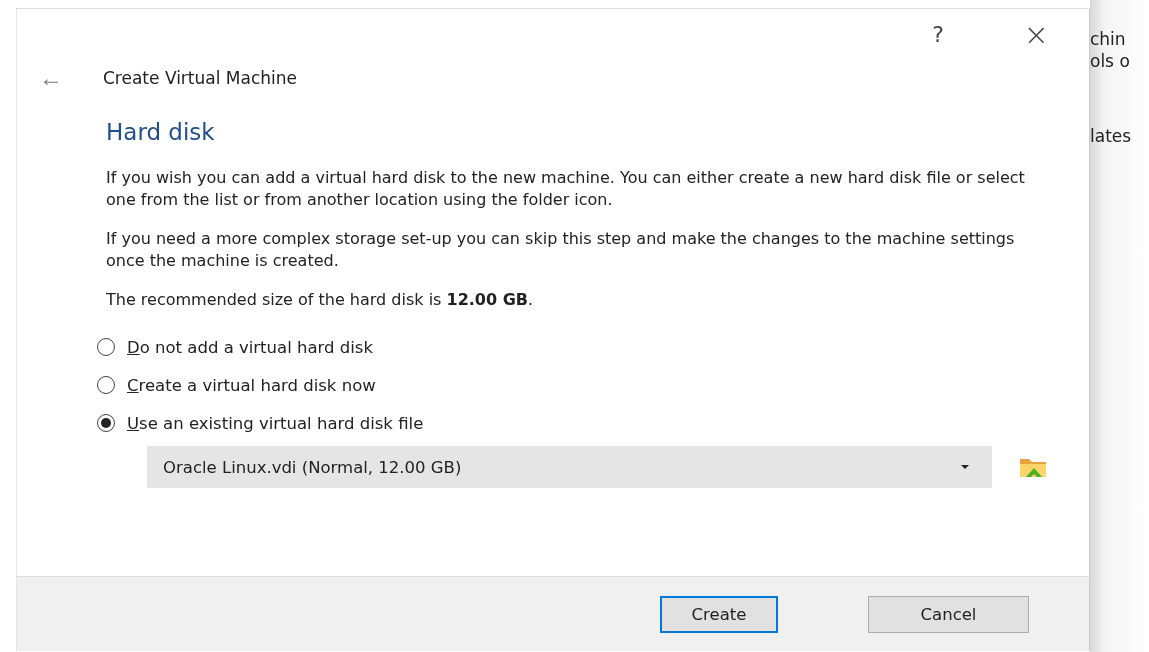 The height and width of the screenshot is (652, 1149). Describe the element at coordinates (250, 347) in the screenshot. I see `option-label: Do not add a virtual hard disk` at that location.